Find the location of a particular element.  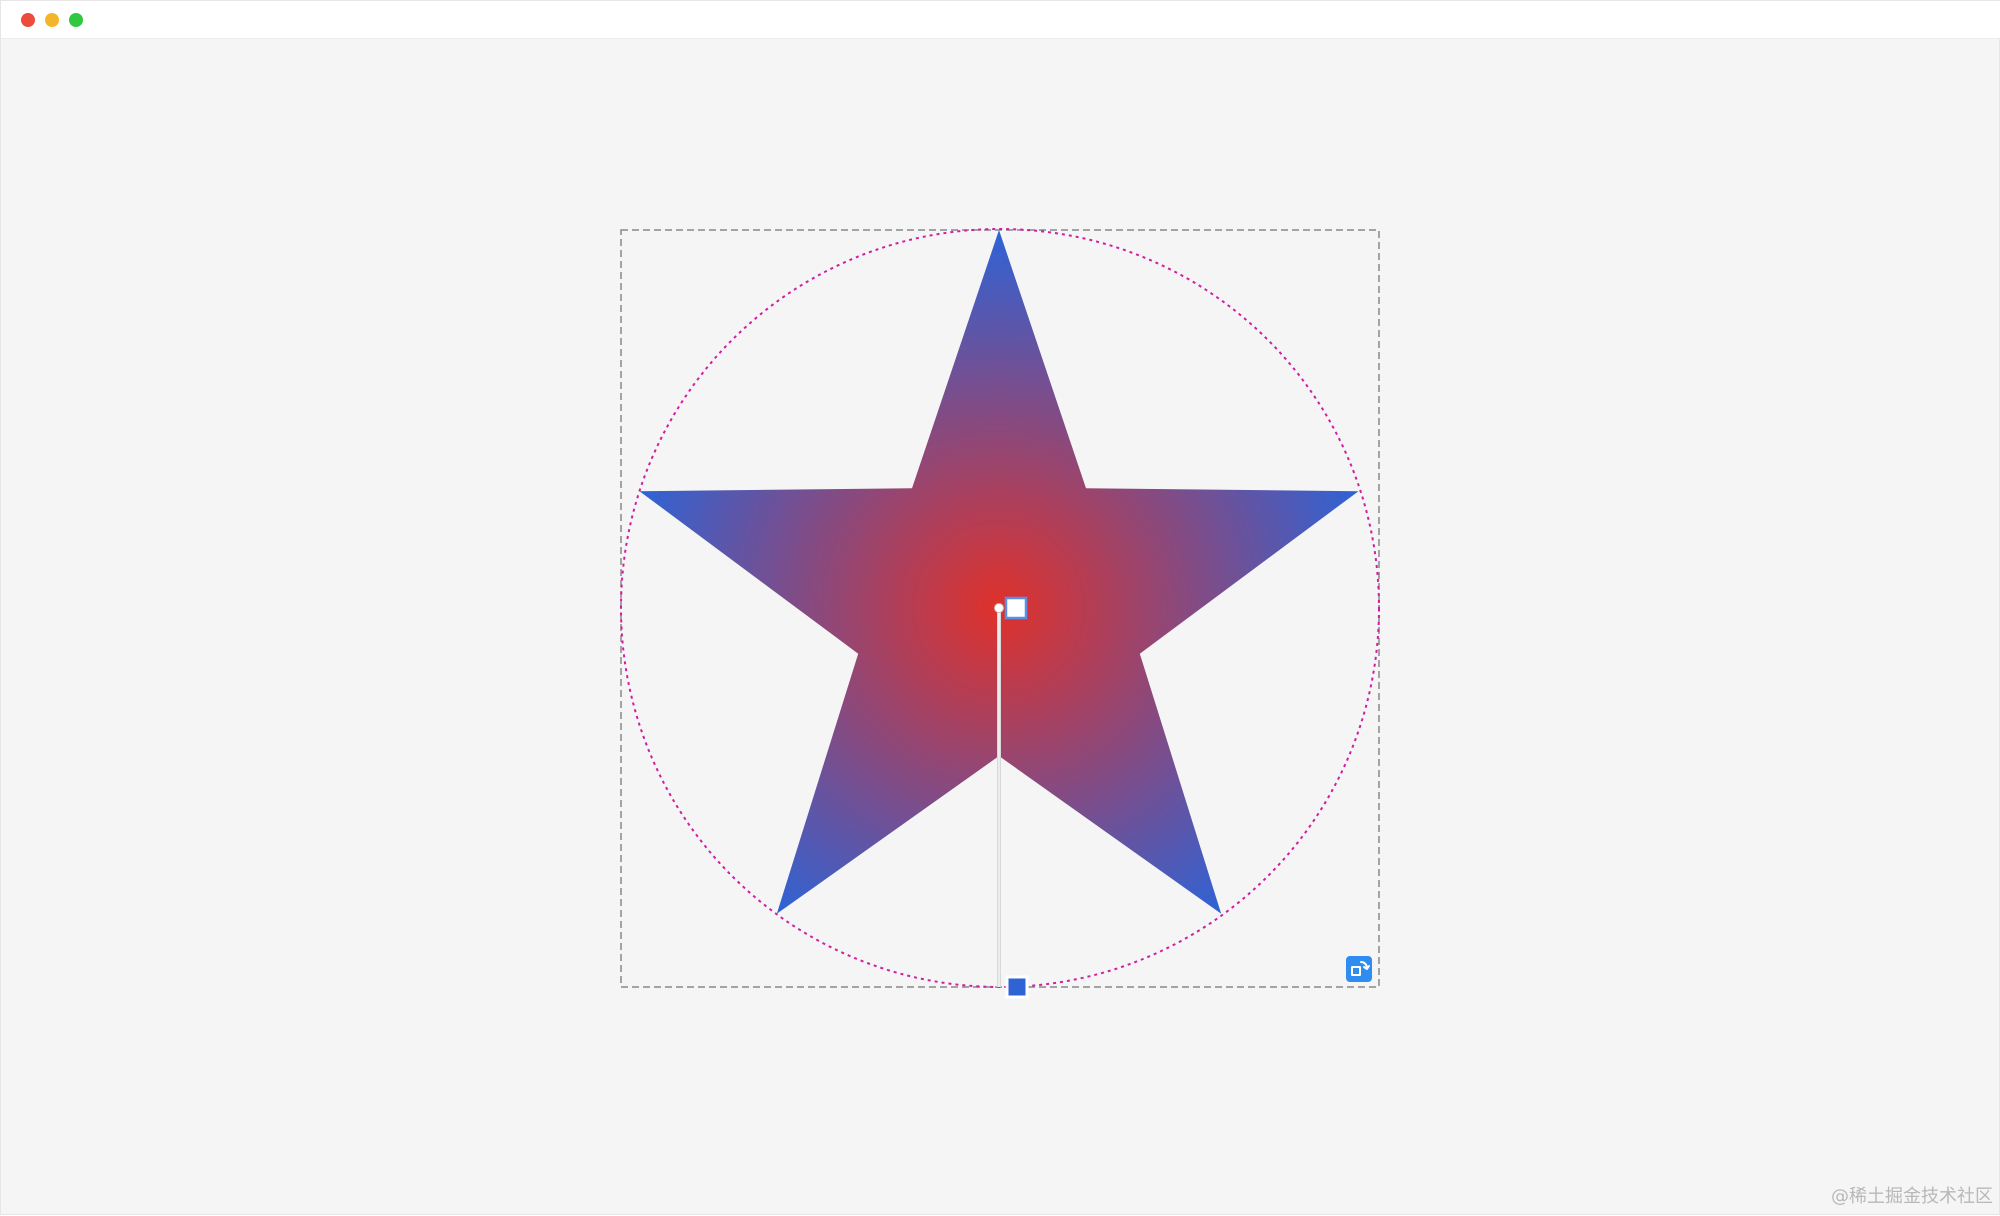

gradient-center-dot is located at coordinates (999, 608).